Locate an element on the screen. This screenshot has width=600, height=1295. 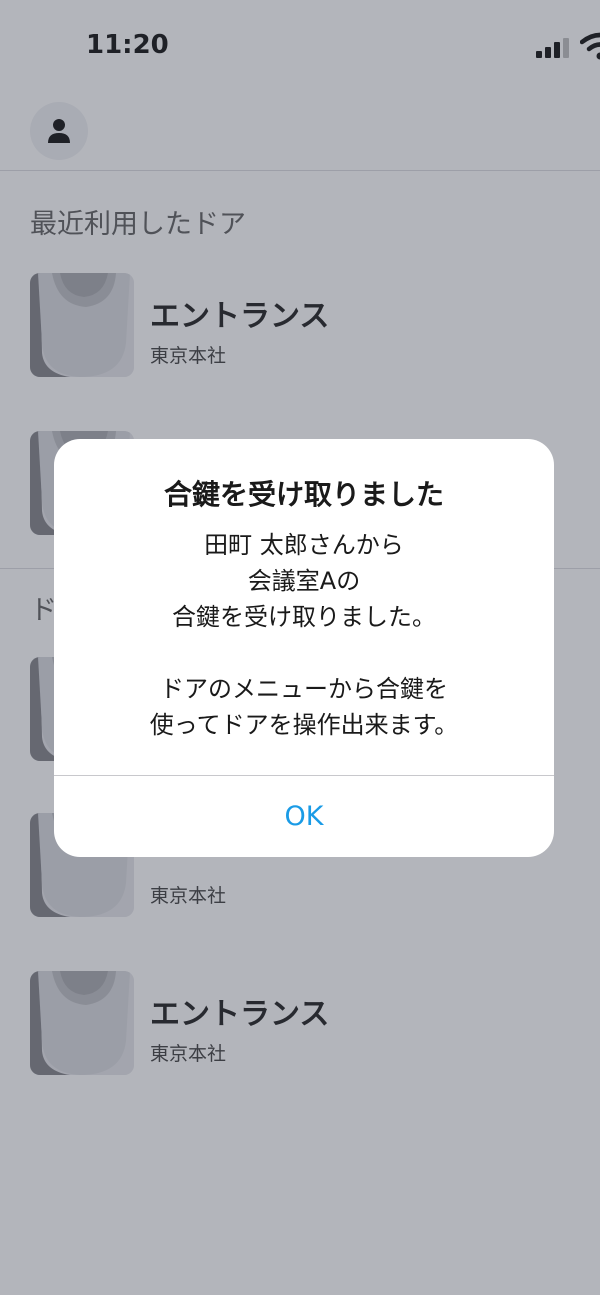
ok-button: OK is located at coordinates (304, 816).